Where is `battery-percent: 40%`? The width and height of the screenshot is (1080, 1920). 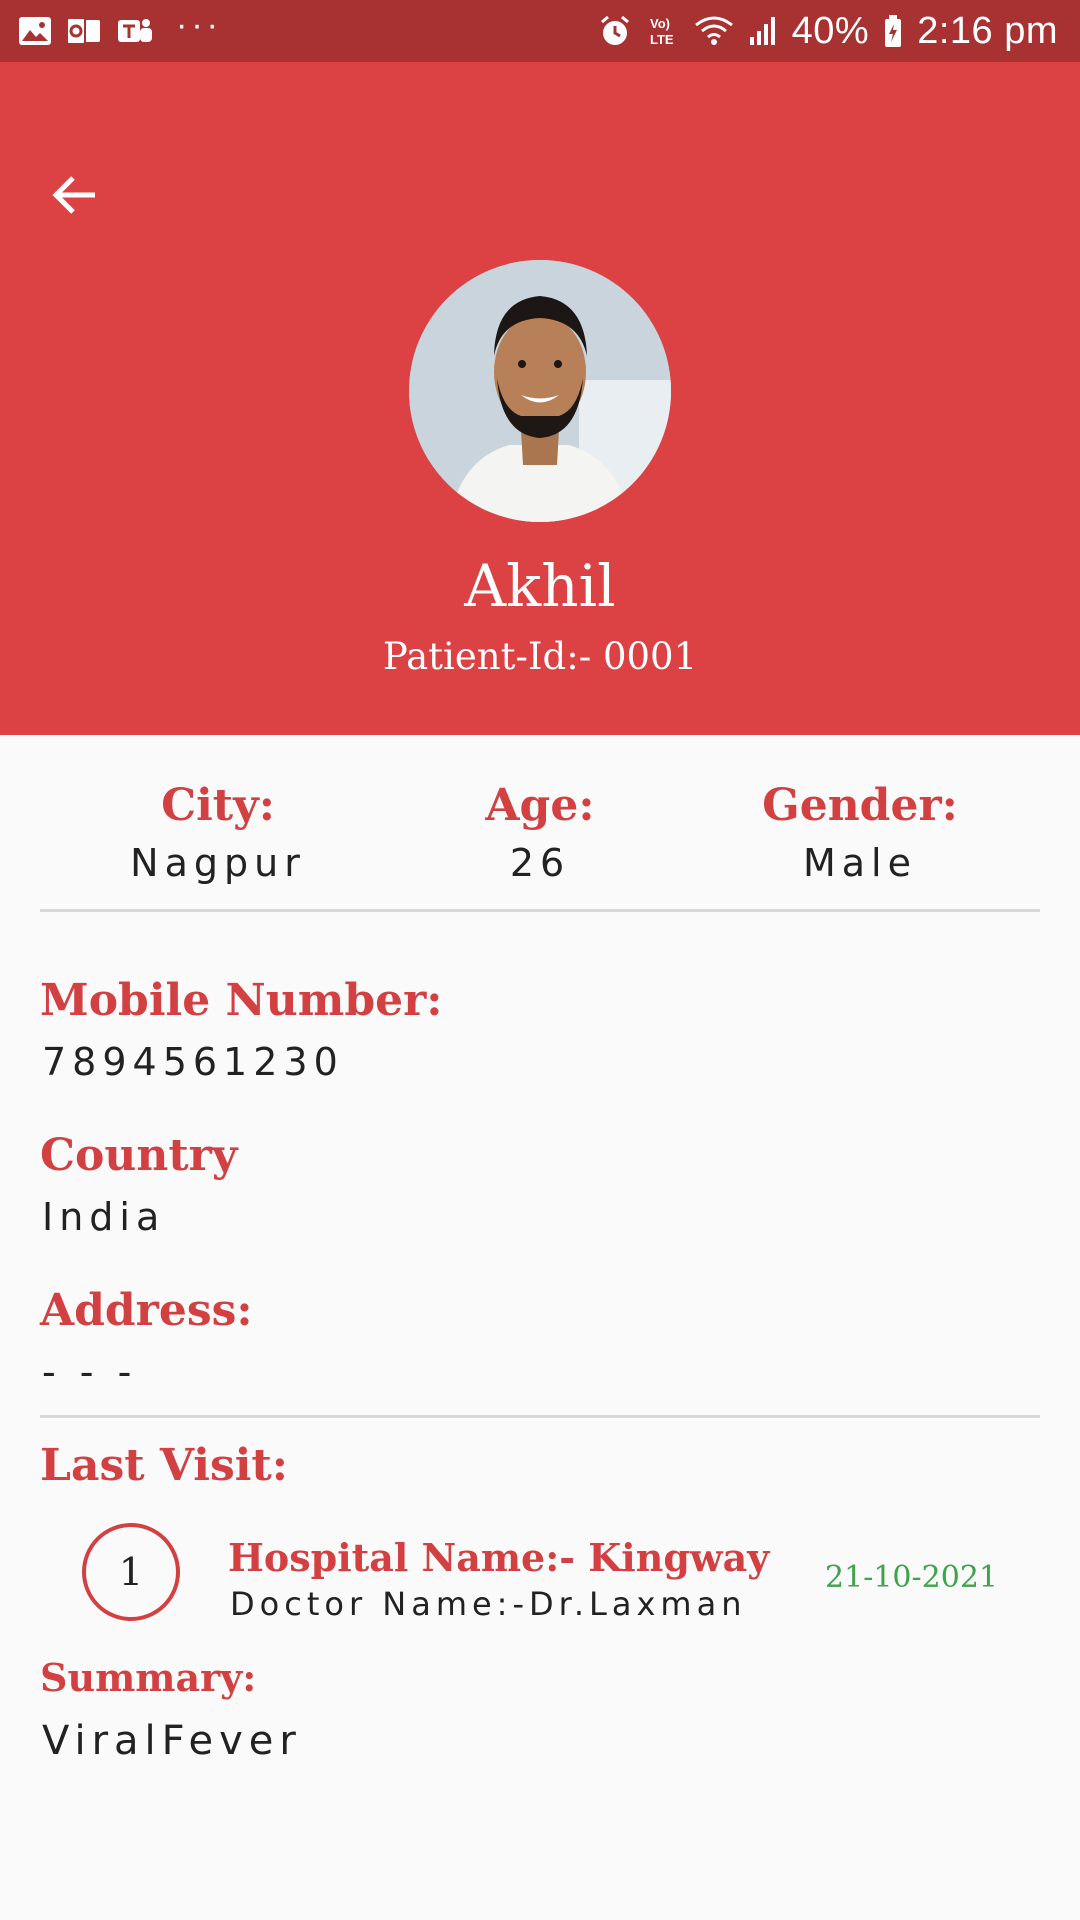 battery-percent: 40% is located at coordinates (830, 30).